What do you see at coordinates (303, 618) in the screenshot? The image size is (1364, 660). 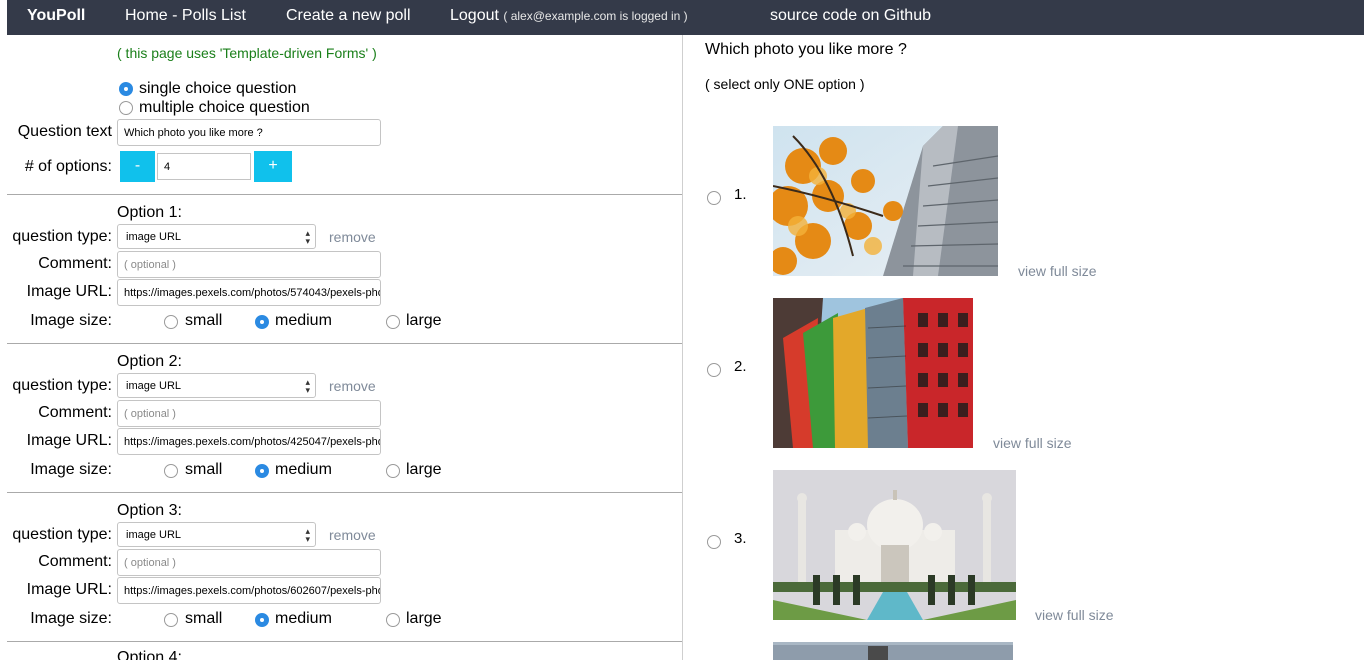 I see `option-3-size-medium-label: medium` at bounding box center [303, 618].